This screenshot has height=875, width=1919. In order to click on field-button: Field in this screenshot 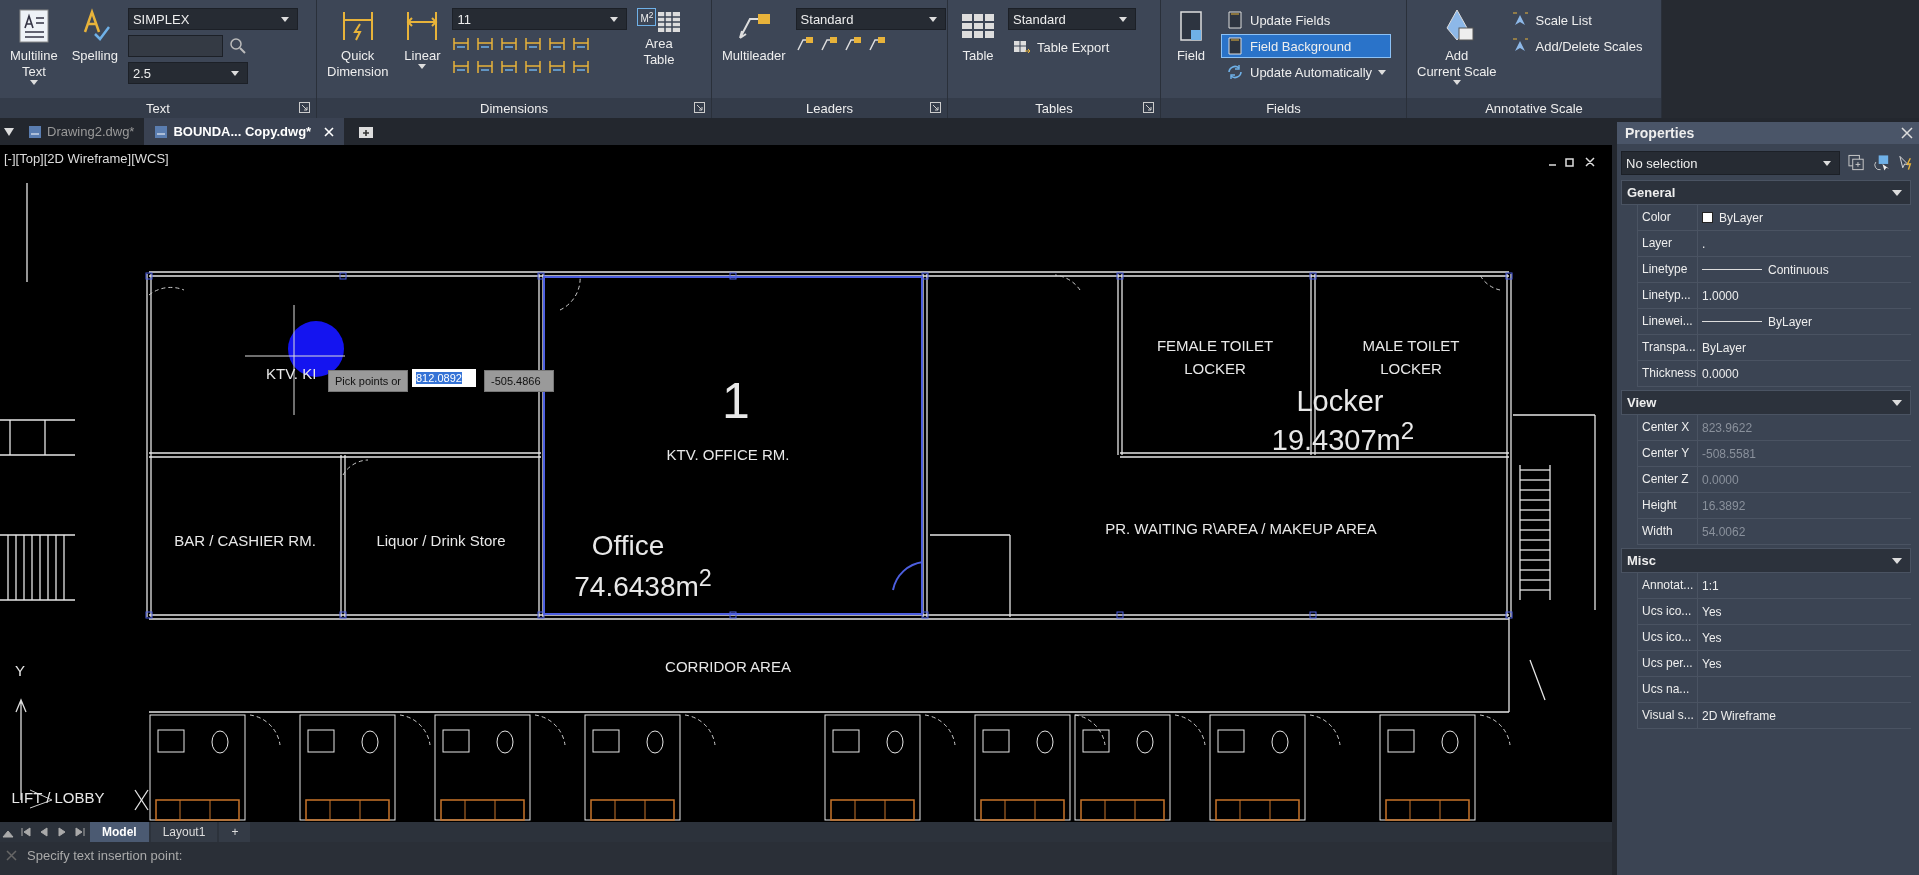, I will do `click(1191, 36)`.